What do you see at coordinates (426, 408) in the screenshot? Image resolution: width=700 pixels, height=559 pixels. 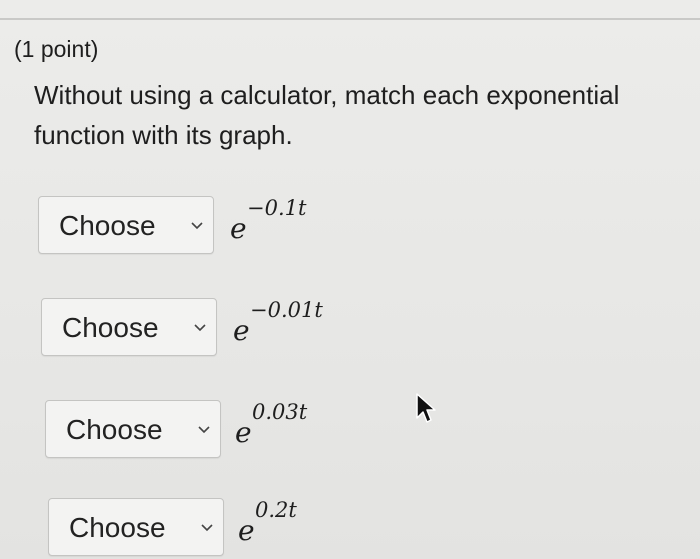 I see `mouse-cursor-icon` at bounding box center [426, 408].